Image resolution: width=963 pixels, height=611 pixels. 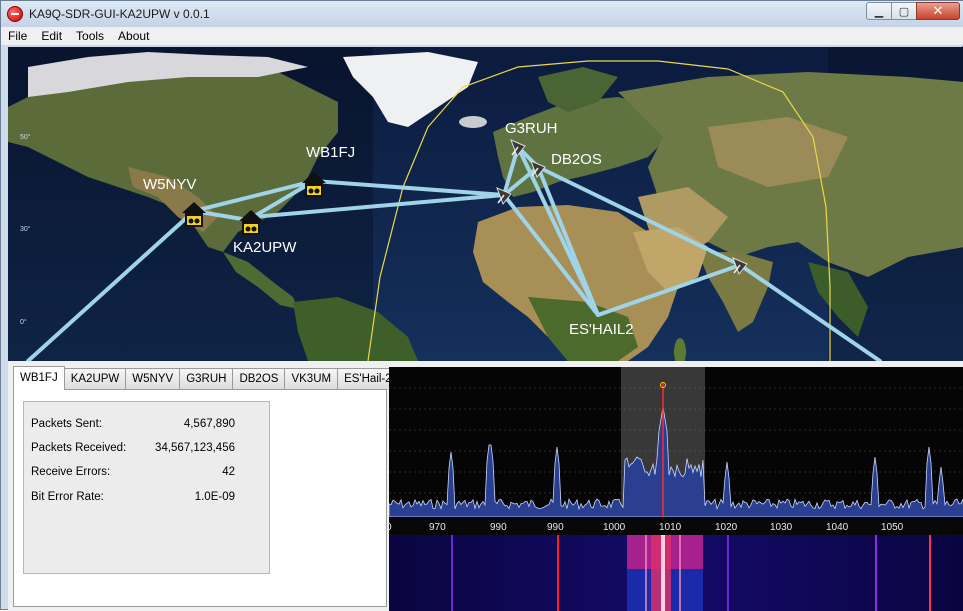 What do you see at coordinates (119, 14) in the screenshot?
I see `window-title: KA9Q-SDR-GUI-KA2UPW v 0.0.1` at bounding box center [119, 14].